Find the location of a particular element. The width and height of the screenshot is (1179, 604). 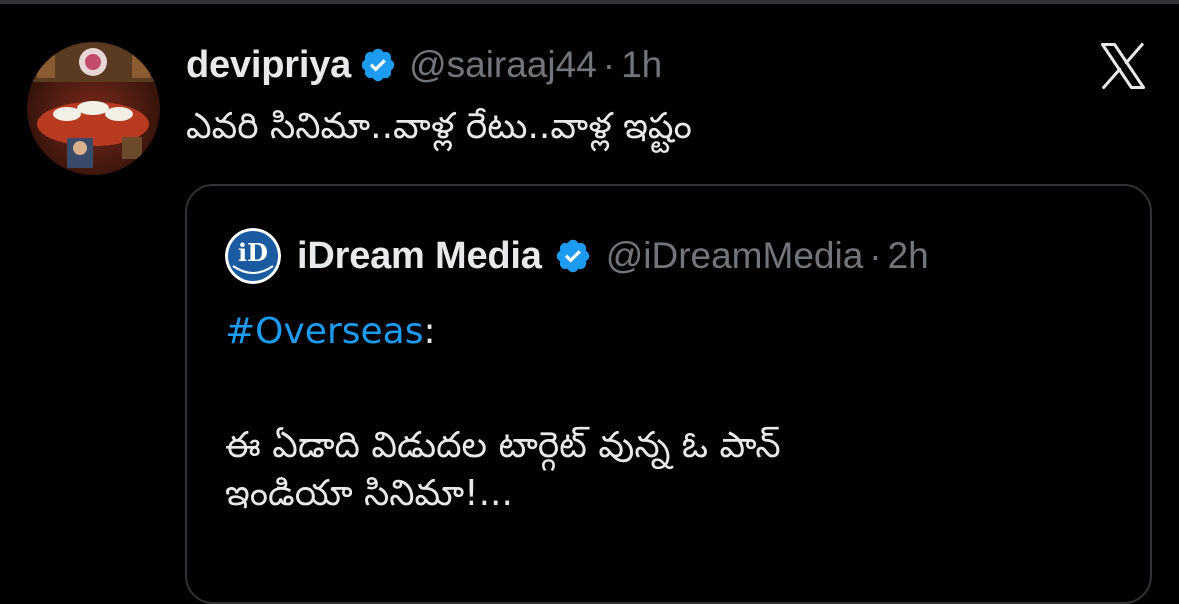

quoted-author-avatar: iD is located at coordinates (253, 256).